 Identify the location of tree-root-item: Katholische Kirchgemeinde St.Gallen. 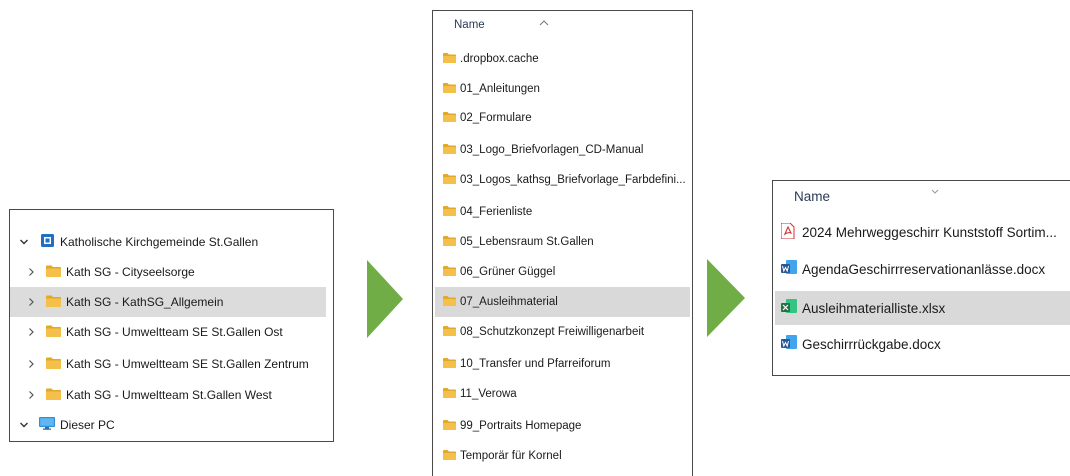
(171, 242).